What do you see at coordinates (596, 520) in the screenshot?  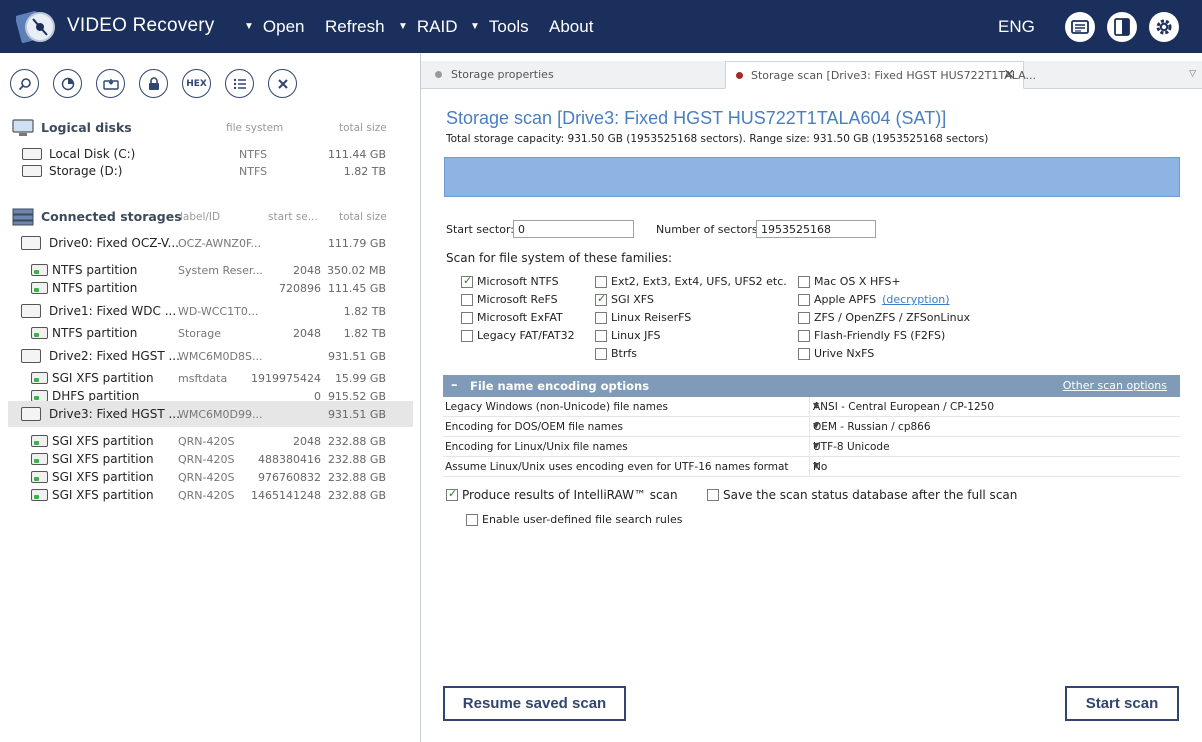 I see `user-rules-checkbox: Enable user-defined file search rules` at bounding box center [596, 520].